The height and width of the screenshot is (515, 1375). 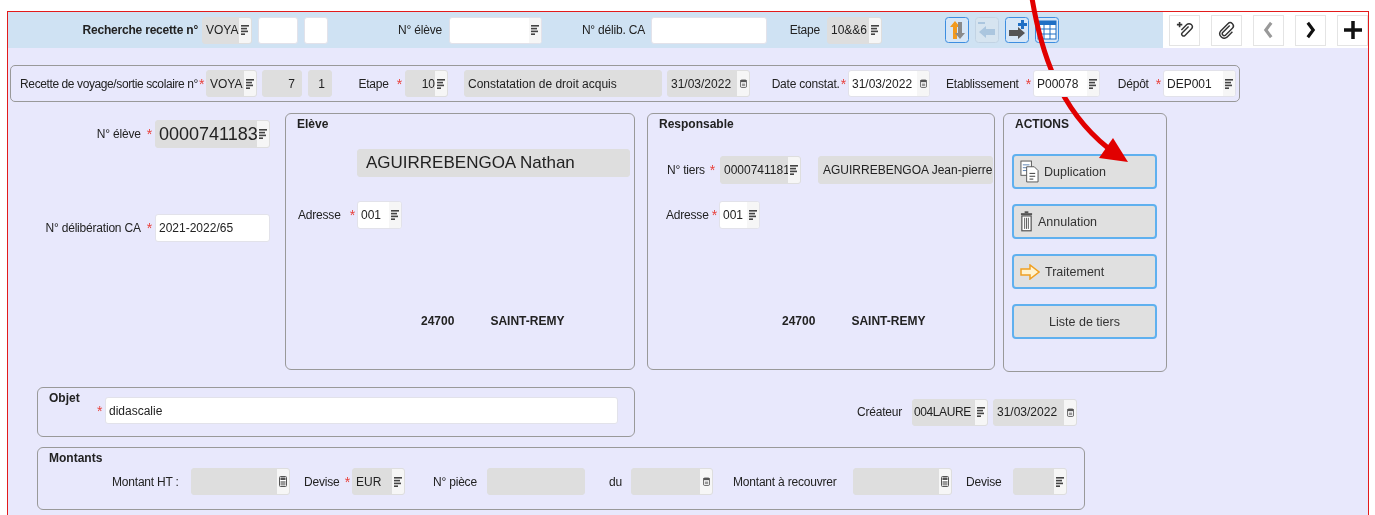 I want to click on panel-title: Objet, so click(x=64, y=397).